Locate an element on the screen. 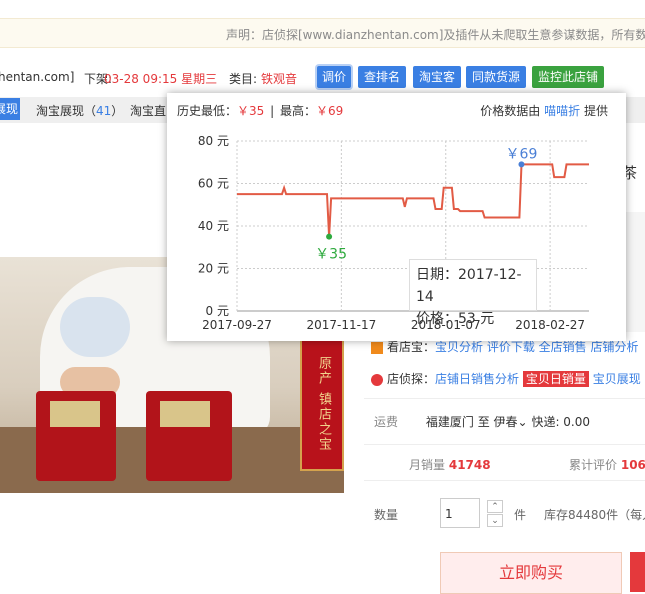  category-value: 铁观音 is located at coordinates (279, 78).